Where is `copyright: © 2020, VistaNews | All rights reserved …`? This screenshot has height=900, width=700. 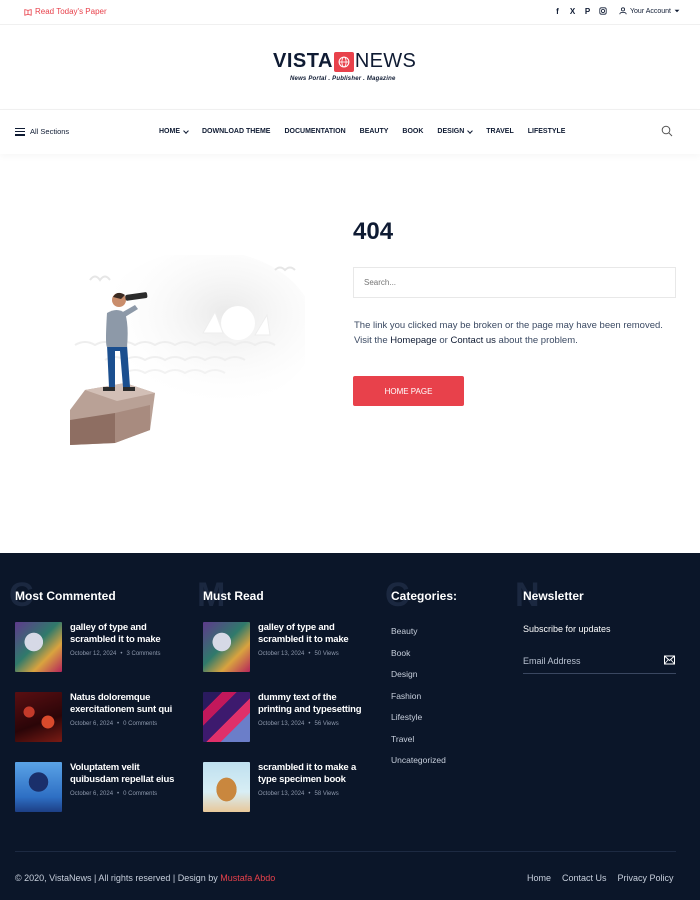 copyright: © 2020, VistaNews | All rights reserved … is located at coordinates (145, 878).